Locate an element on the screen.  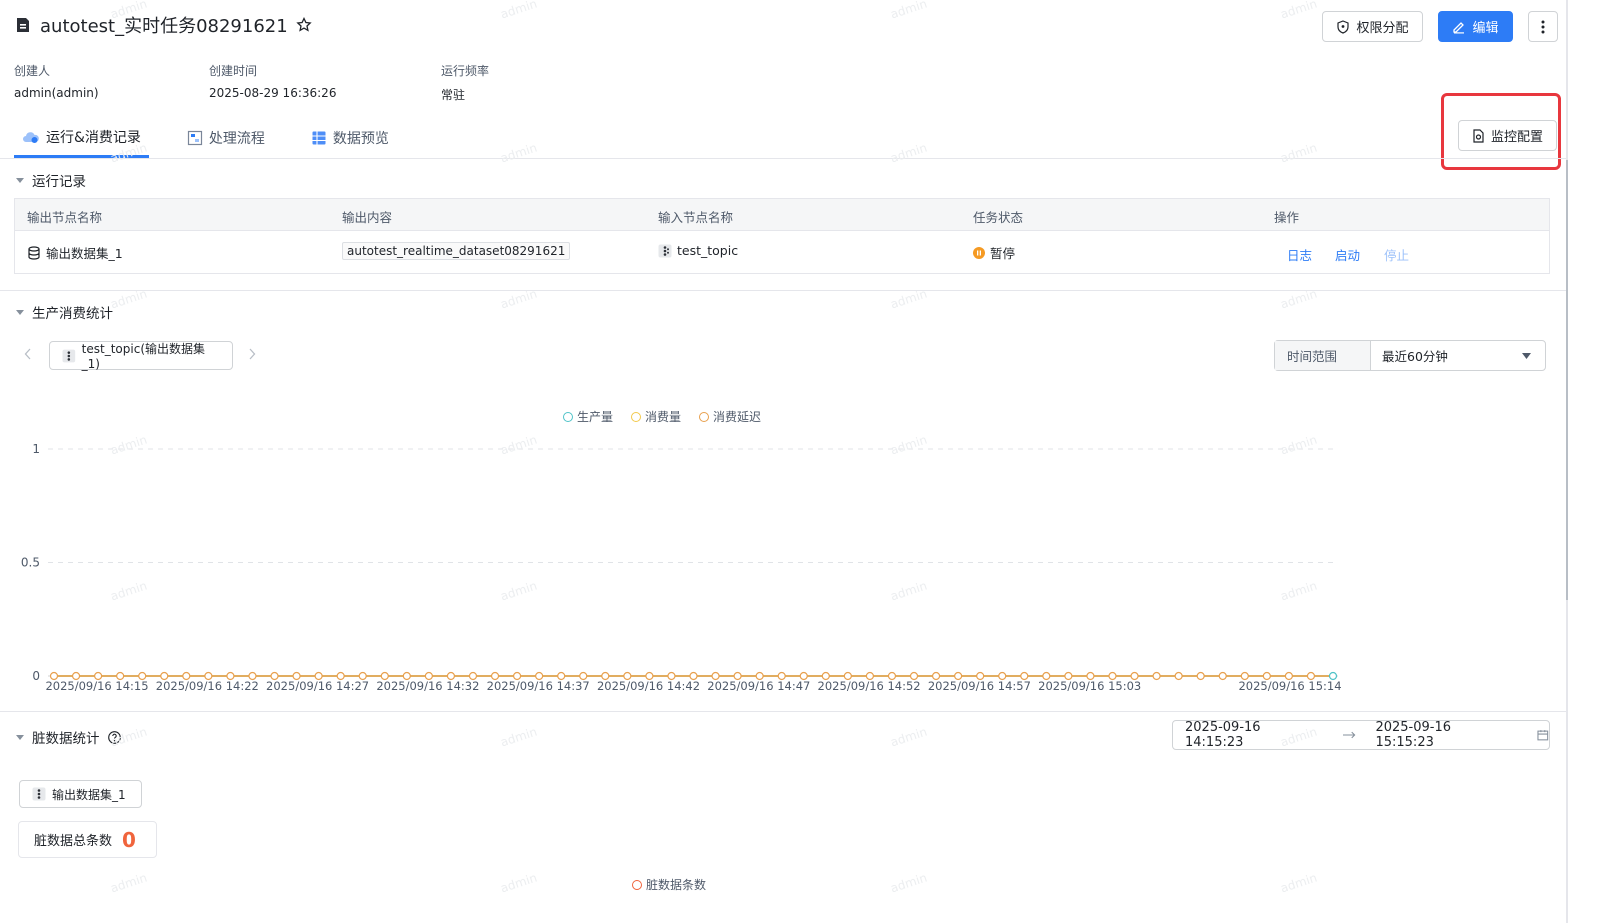
kafka-topic-icon is located at coordinates (69, 355).